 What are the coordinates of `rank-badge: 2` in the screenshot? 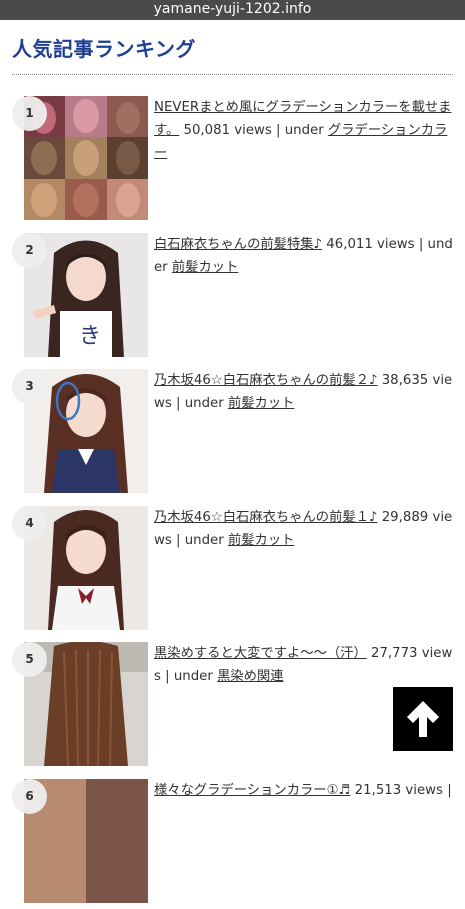 It's located at (29, 250).